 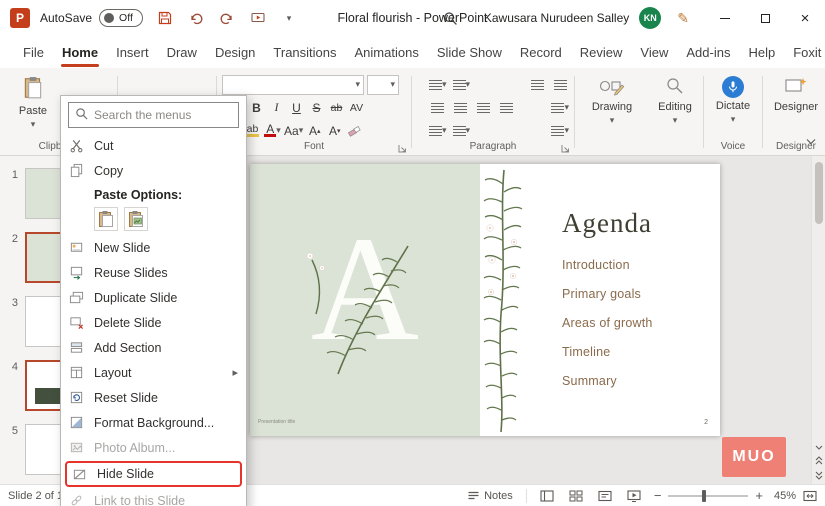 I want to click on designer-button: Designer, so click(x=796, y=93).